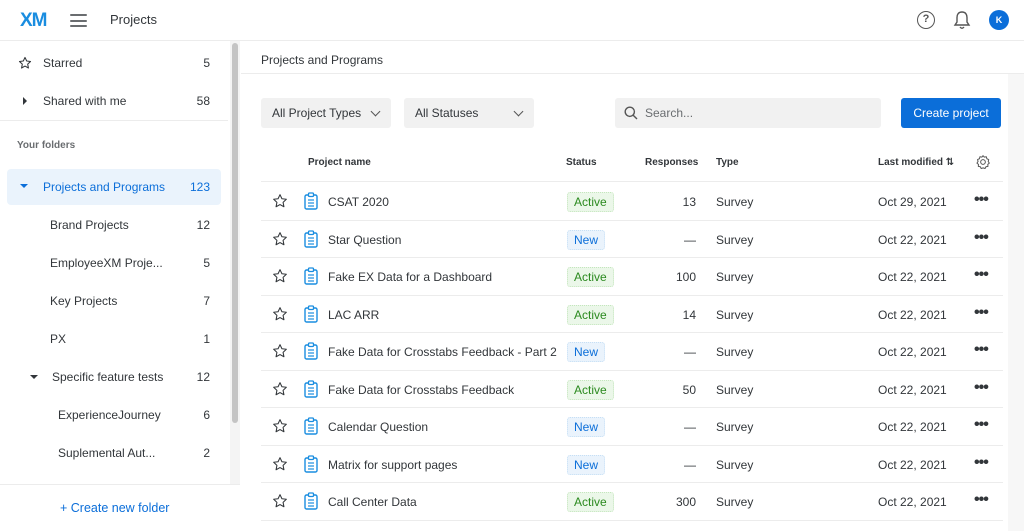 The image size is (1024, 531). What do you see at coordinates (63, 63) in the screenshot?
I see `sidebar-item-label: Starred` at bounding box center [63, 63].